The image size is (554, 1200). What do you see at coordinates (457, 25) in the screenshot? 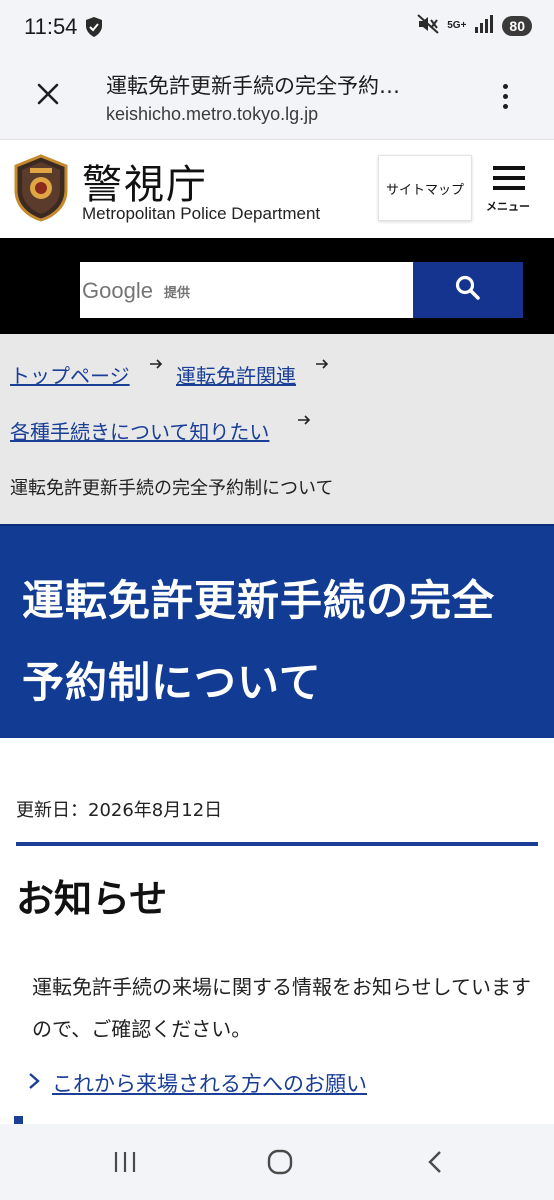
I see `network-type: 5G+` at bounding box center [457, 25].